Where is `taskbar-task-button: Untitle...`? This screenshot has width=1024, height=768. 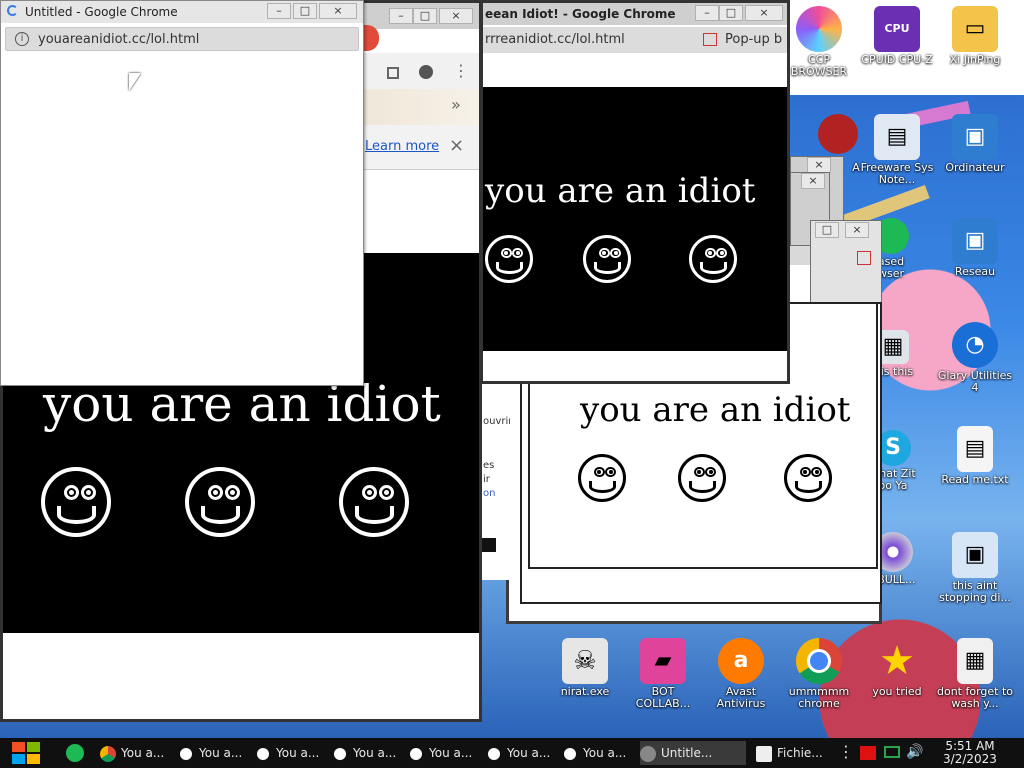
taskbar-task-button: Untitle... is located at coordinates (693, 753).